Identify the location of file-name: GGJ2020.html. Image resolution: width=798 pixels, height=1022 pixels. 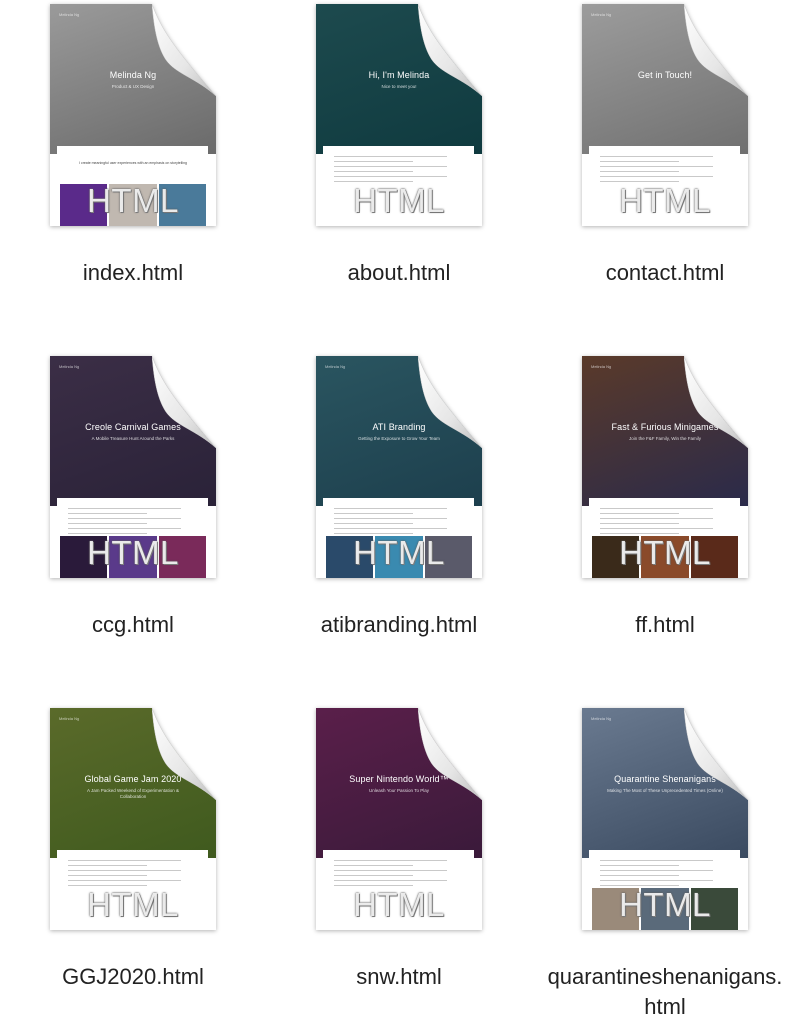
(133, 977).